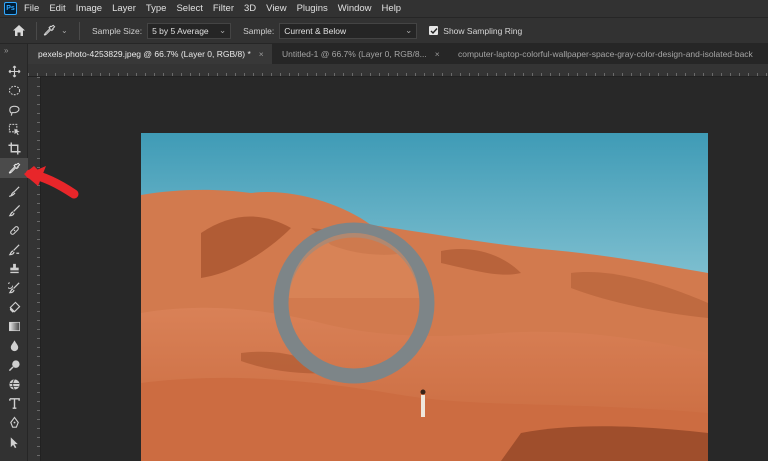 Image resolution: width=768 pixels, height=461 pixels. I want to click on checkmark-icon, so click(434, 30).